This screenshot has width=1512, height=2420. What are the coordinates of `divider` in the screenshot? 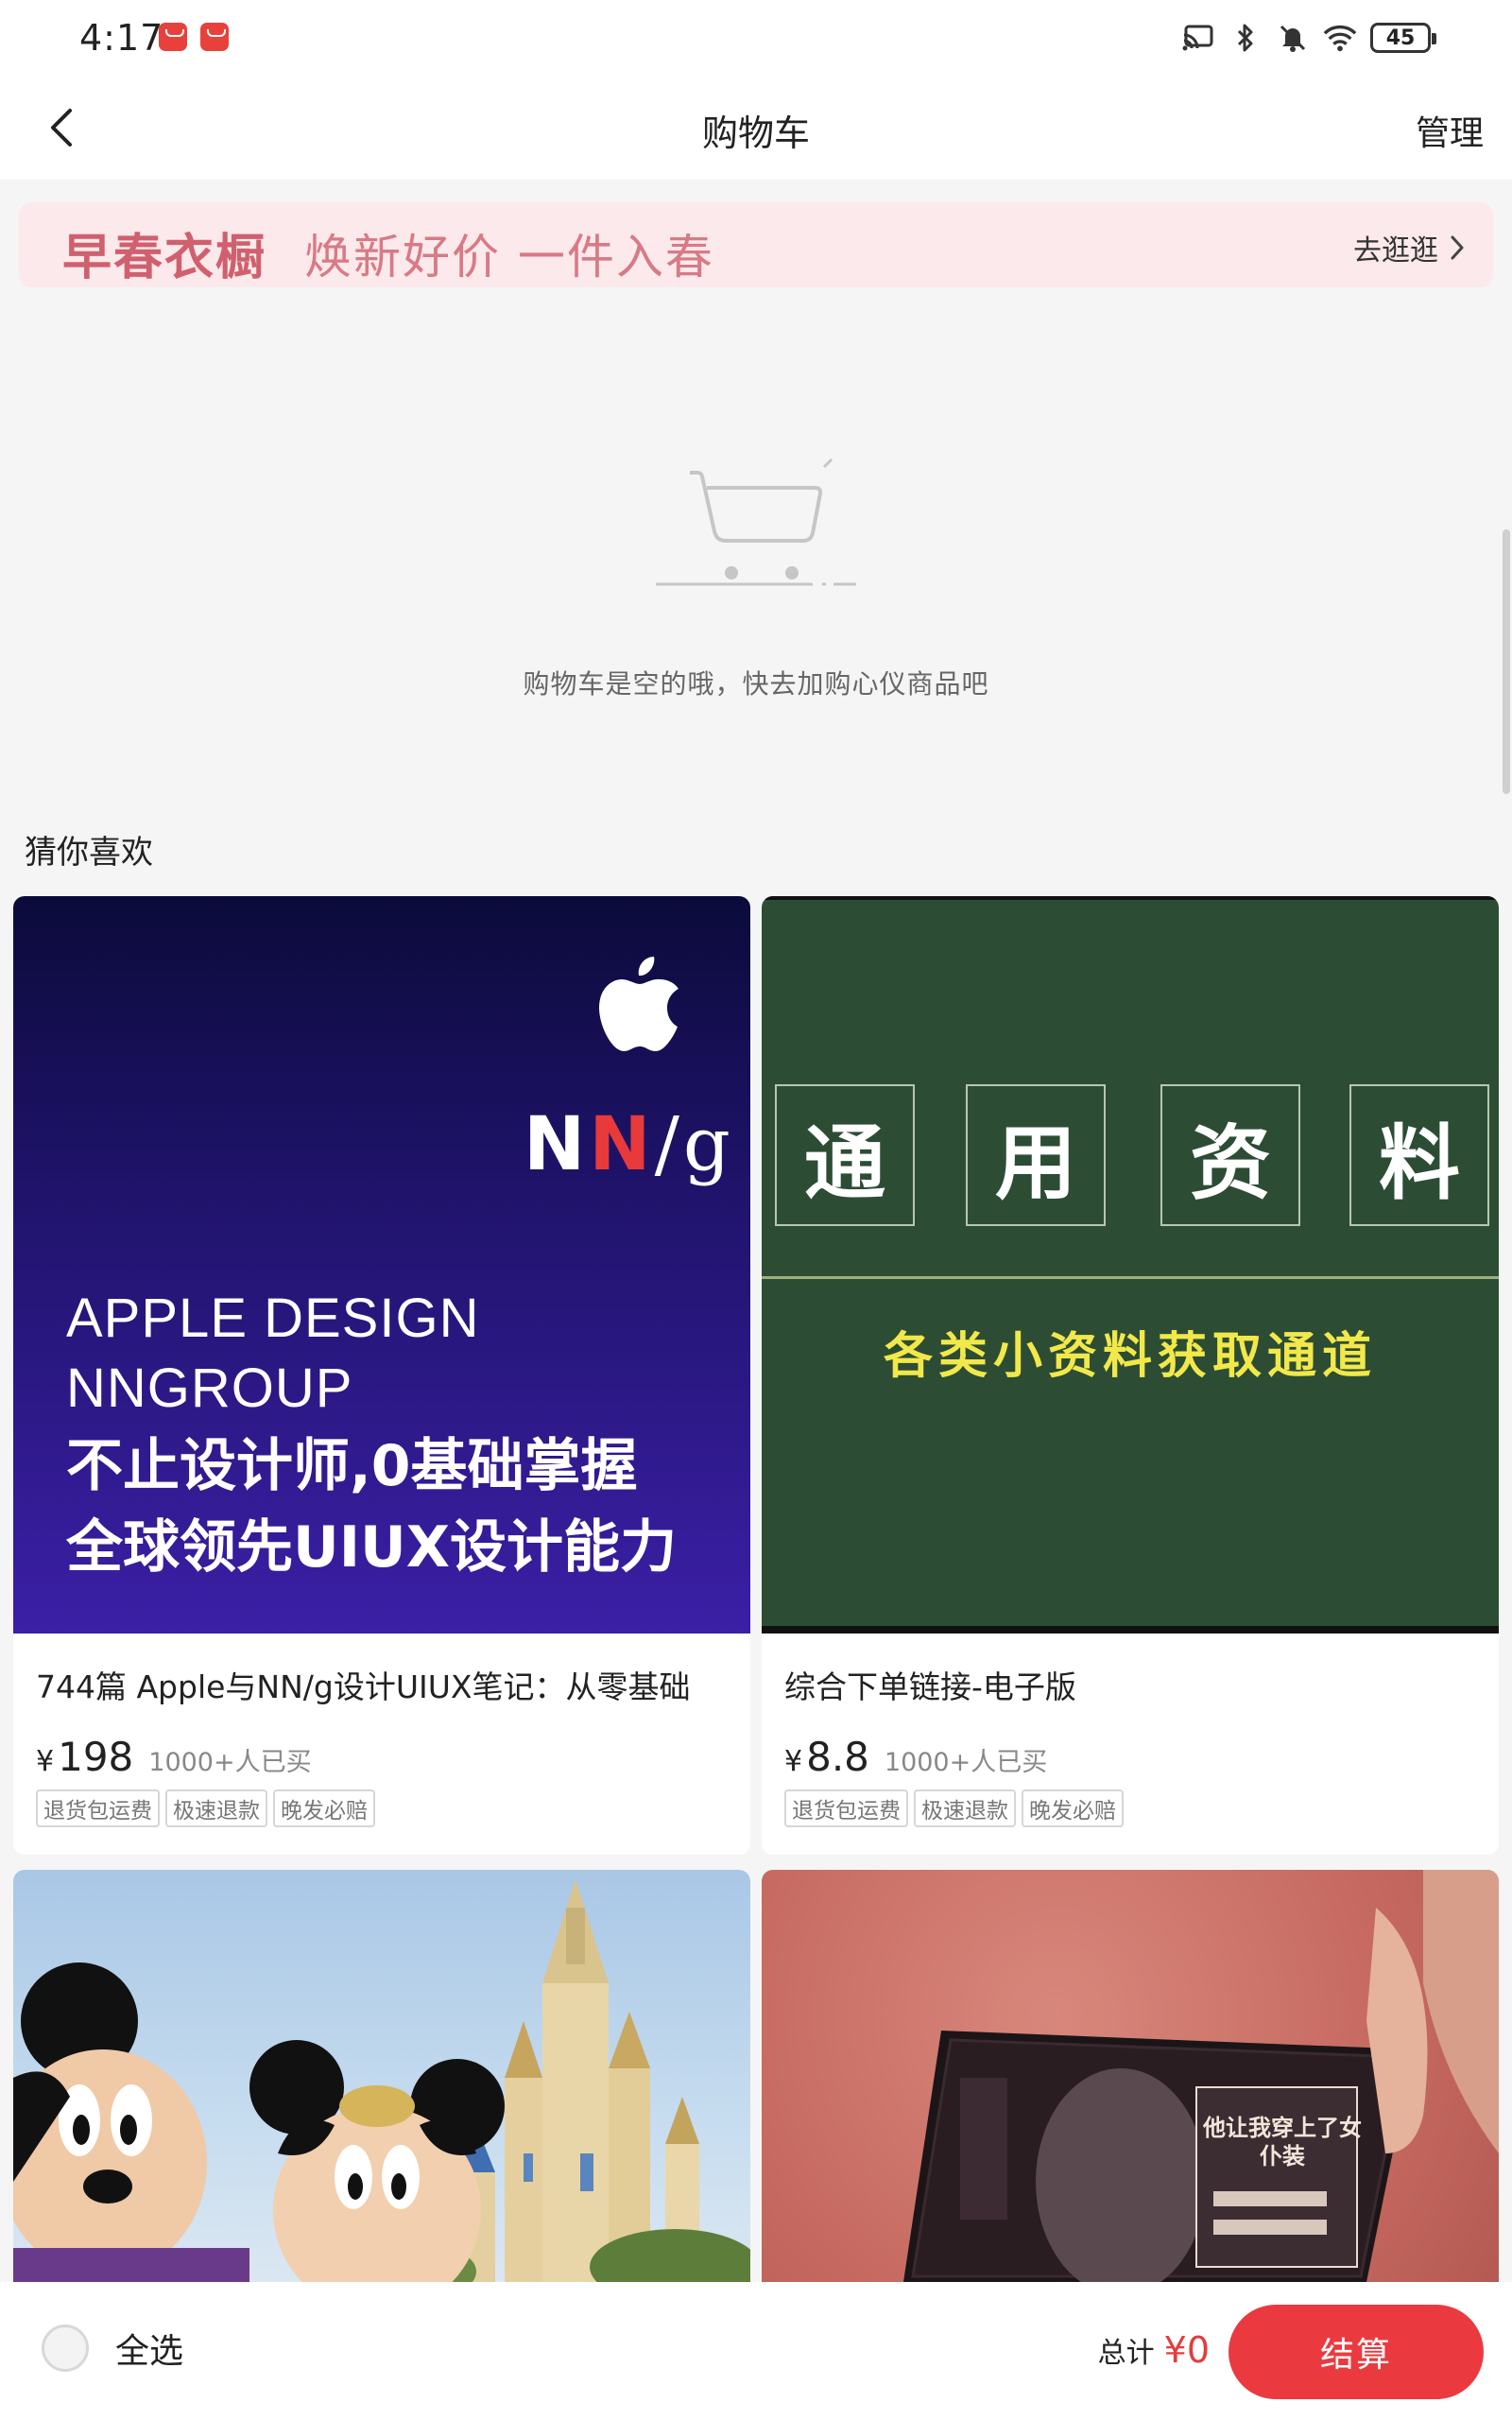 It's located at (1130, 1277).